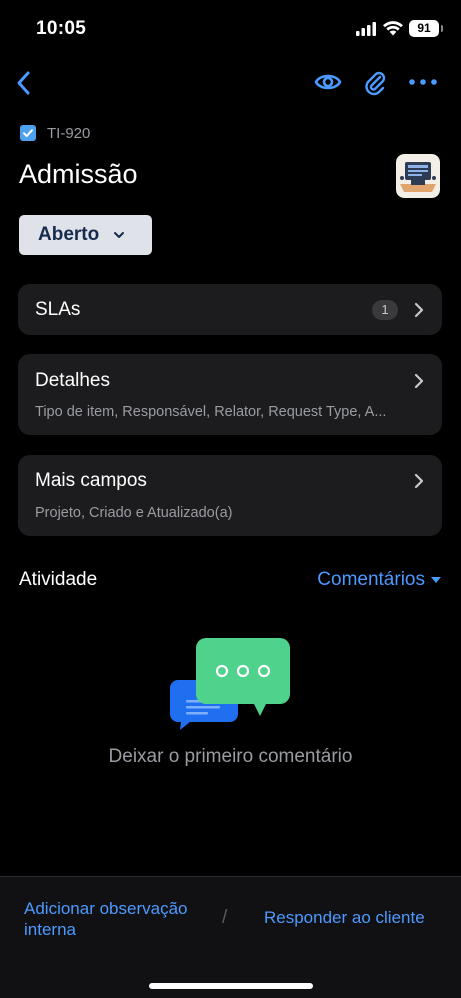  Describe the element at coordinates (124, 919) in the screenshot. I see `add-internal-note-button: Adicionar observação interna` at that location.